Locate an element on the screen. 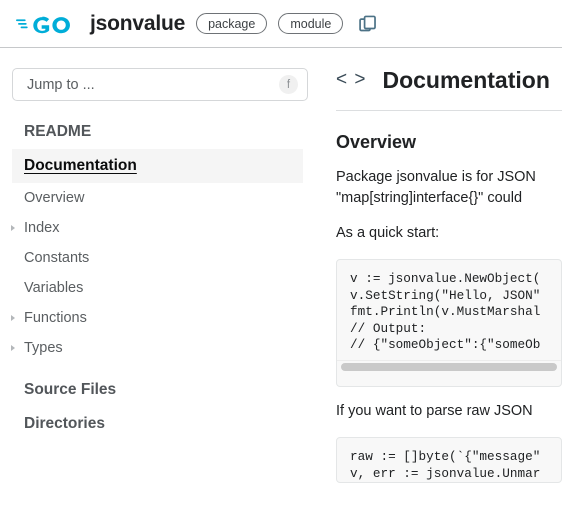 The image size is (562, 526). quickstart-paragraph: As a quick start: is located at coordinates (388, 233).